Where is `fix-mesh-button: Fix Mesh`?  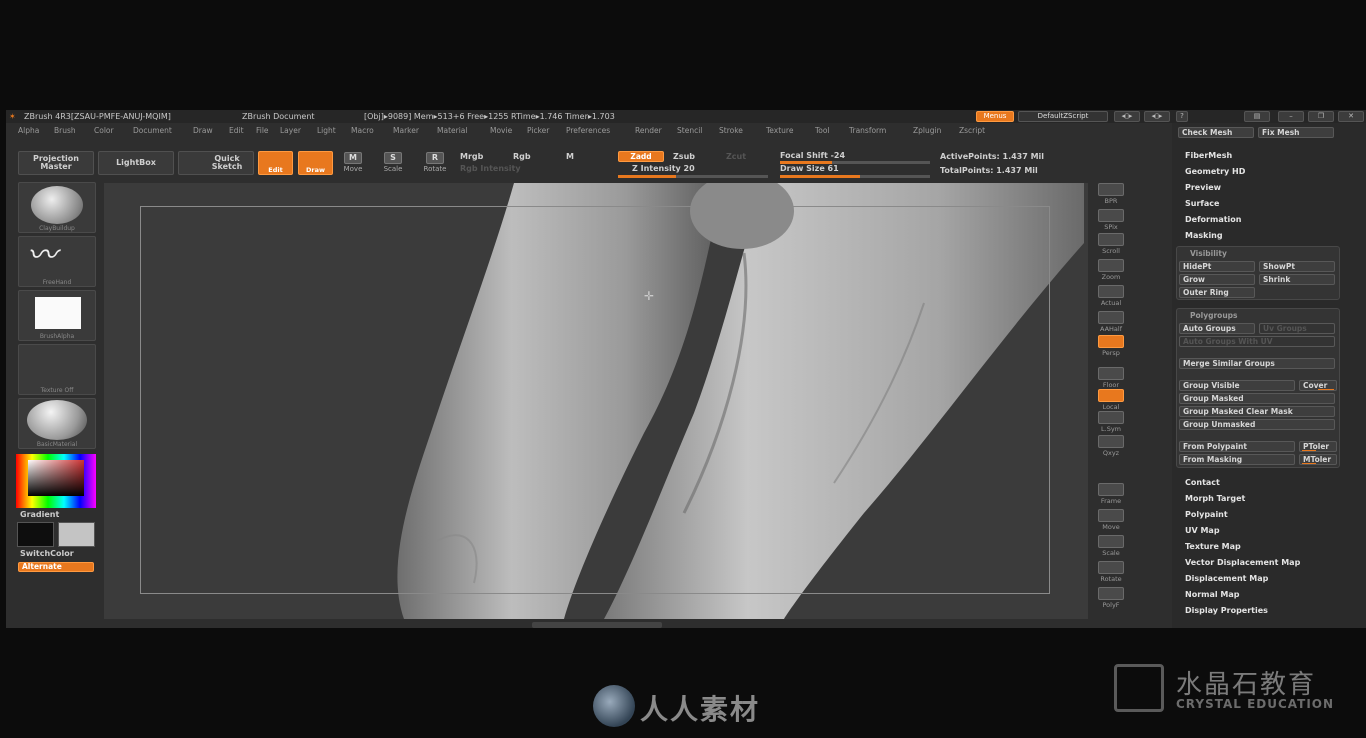 fix-mesh-button: Fix Mesh is located at coordinates (1296, 132).